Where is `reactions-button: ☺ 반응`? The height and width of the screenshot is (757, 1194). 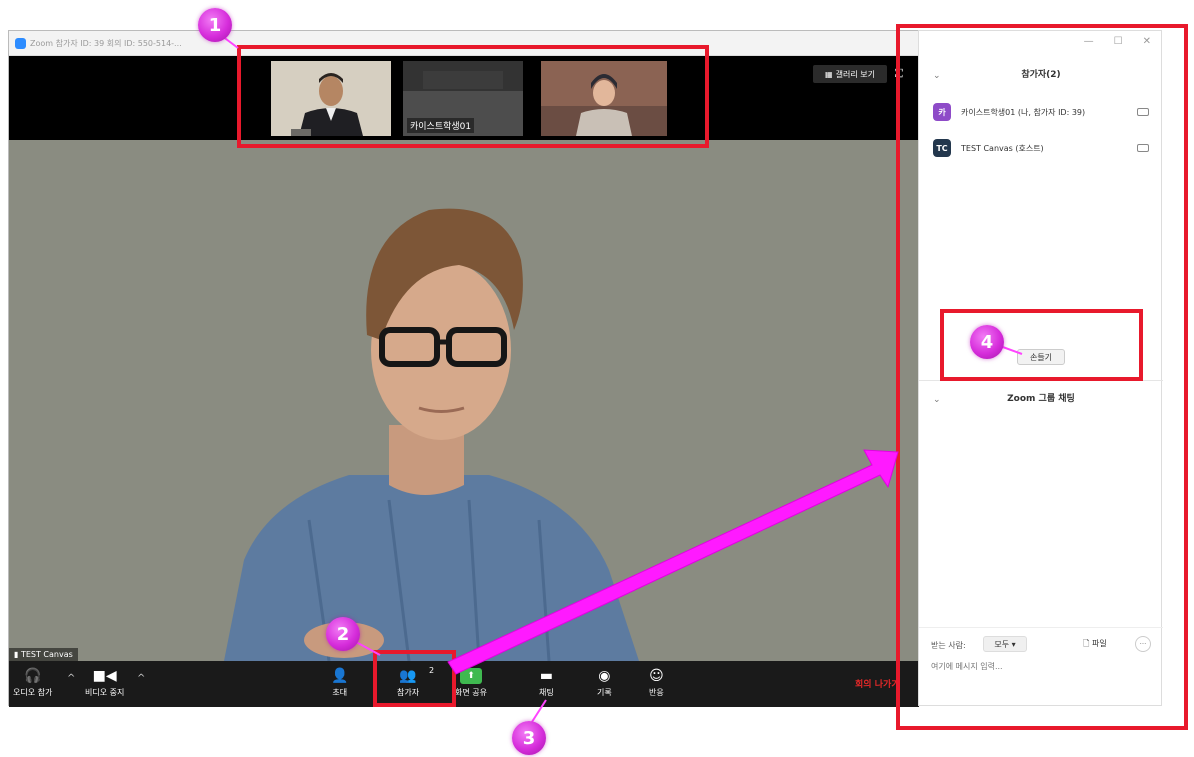
reactions-button: ☺ 반응 is located at coordinates (656, 681).